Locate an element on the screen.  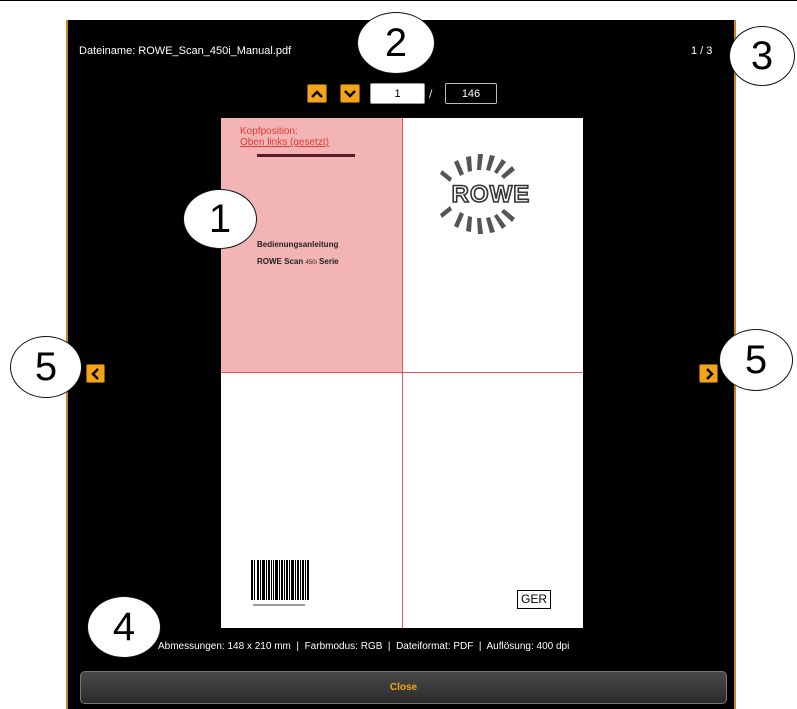
head-position-value: Oben links (gesetzt) is located at coordinates (284, 142).